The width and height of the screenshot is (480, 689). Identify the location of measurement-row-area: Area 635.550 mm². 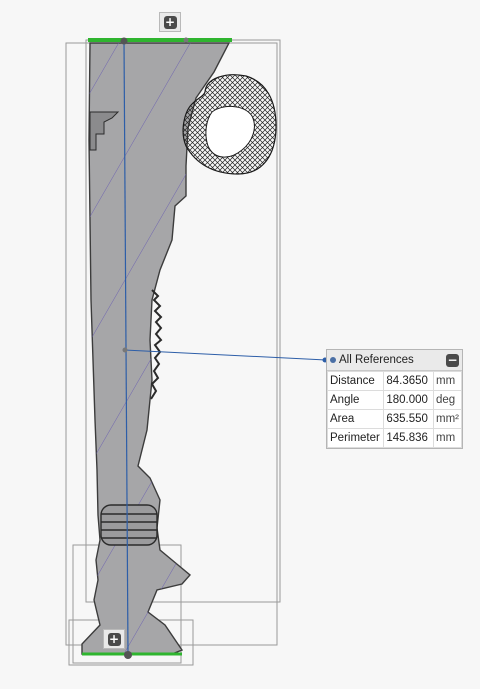
(394, 419).